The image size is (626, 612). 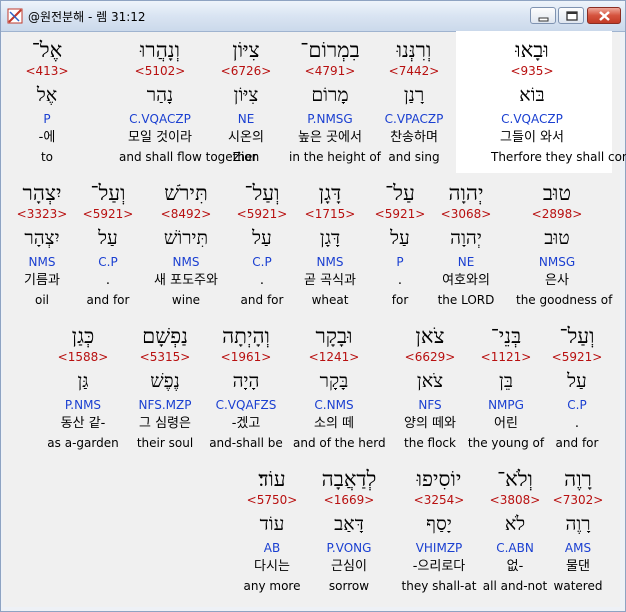 What do you see at coordinates (430, 336) in the screenshot?
I see `hebrew-word: צֹאן` at bounding box center [430, 336].